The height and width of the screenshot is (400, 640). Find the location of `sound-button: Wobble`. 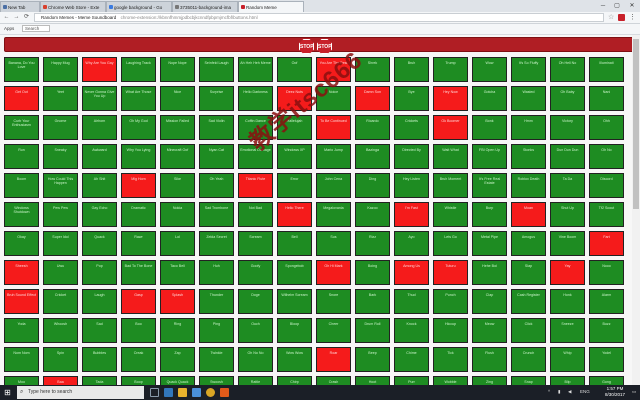

sound-button: Wobble is located at coordinates (450, 380).